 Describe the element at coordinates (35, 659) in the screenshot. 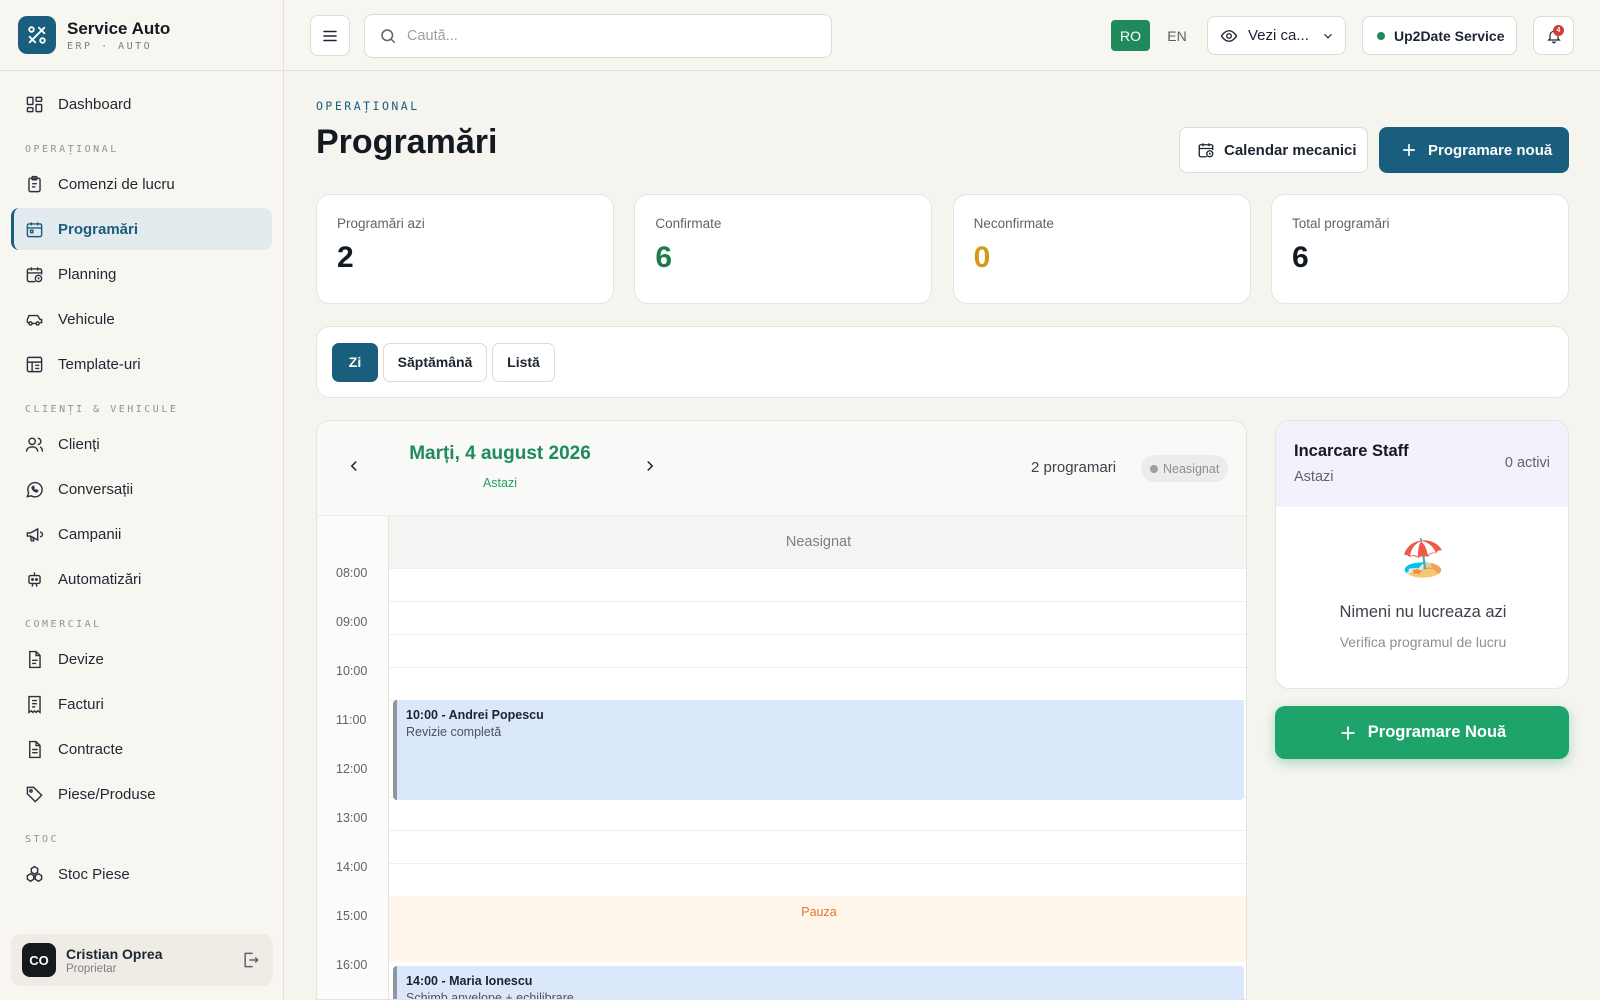

I see `document-icon` at that location.